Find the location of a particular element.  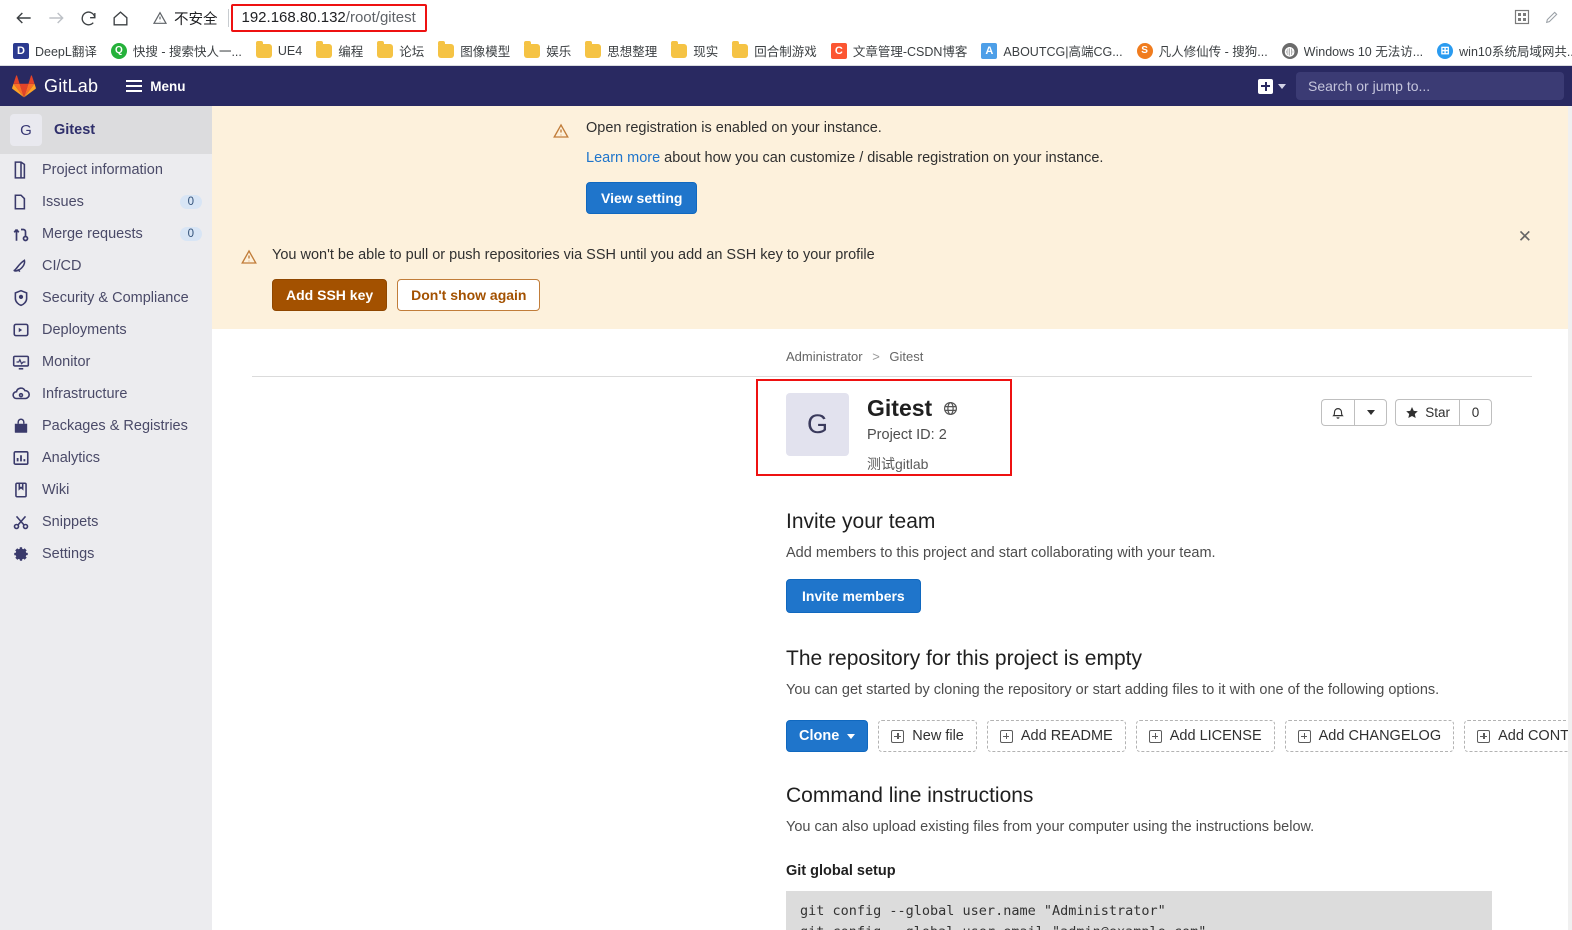

add-ssh-key-button: Add SSH key is located at coordinates (330, 295).